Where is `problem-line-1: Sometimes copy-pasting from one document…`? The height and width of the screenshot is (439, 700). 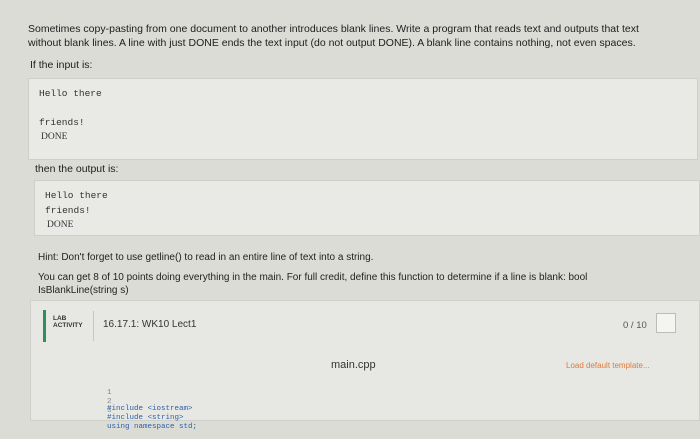 problem-line-1: Sometimes copy-pasting from one document… is located at coordinates (333, 29).